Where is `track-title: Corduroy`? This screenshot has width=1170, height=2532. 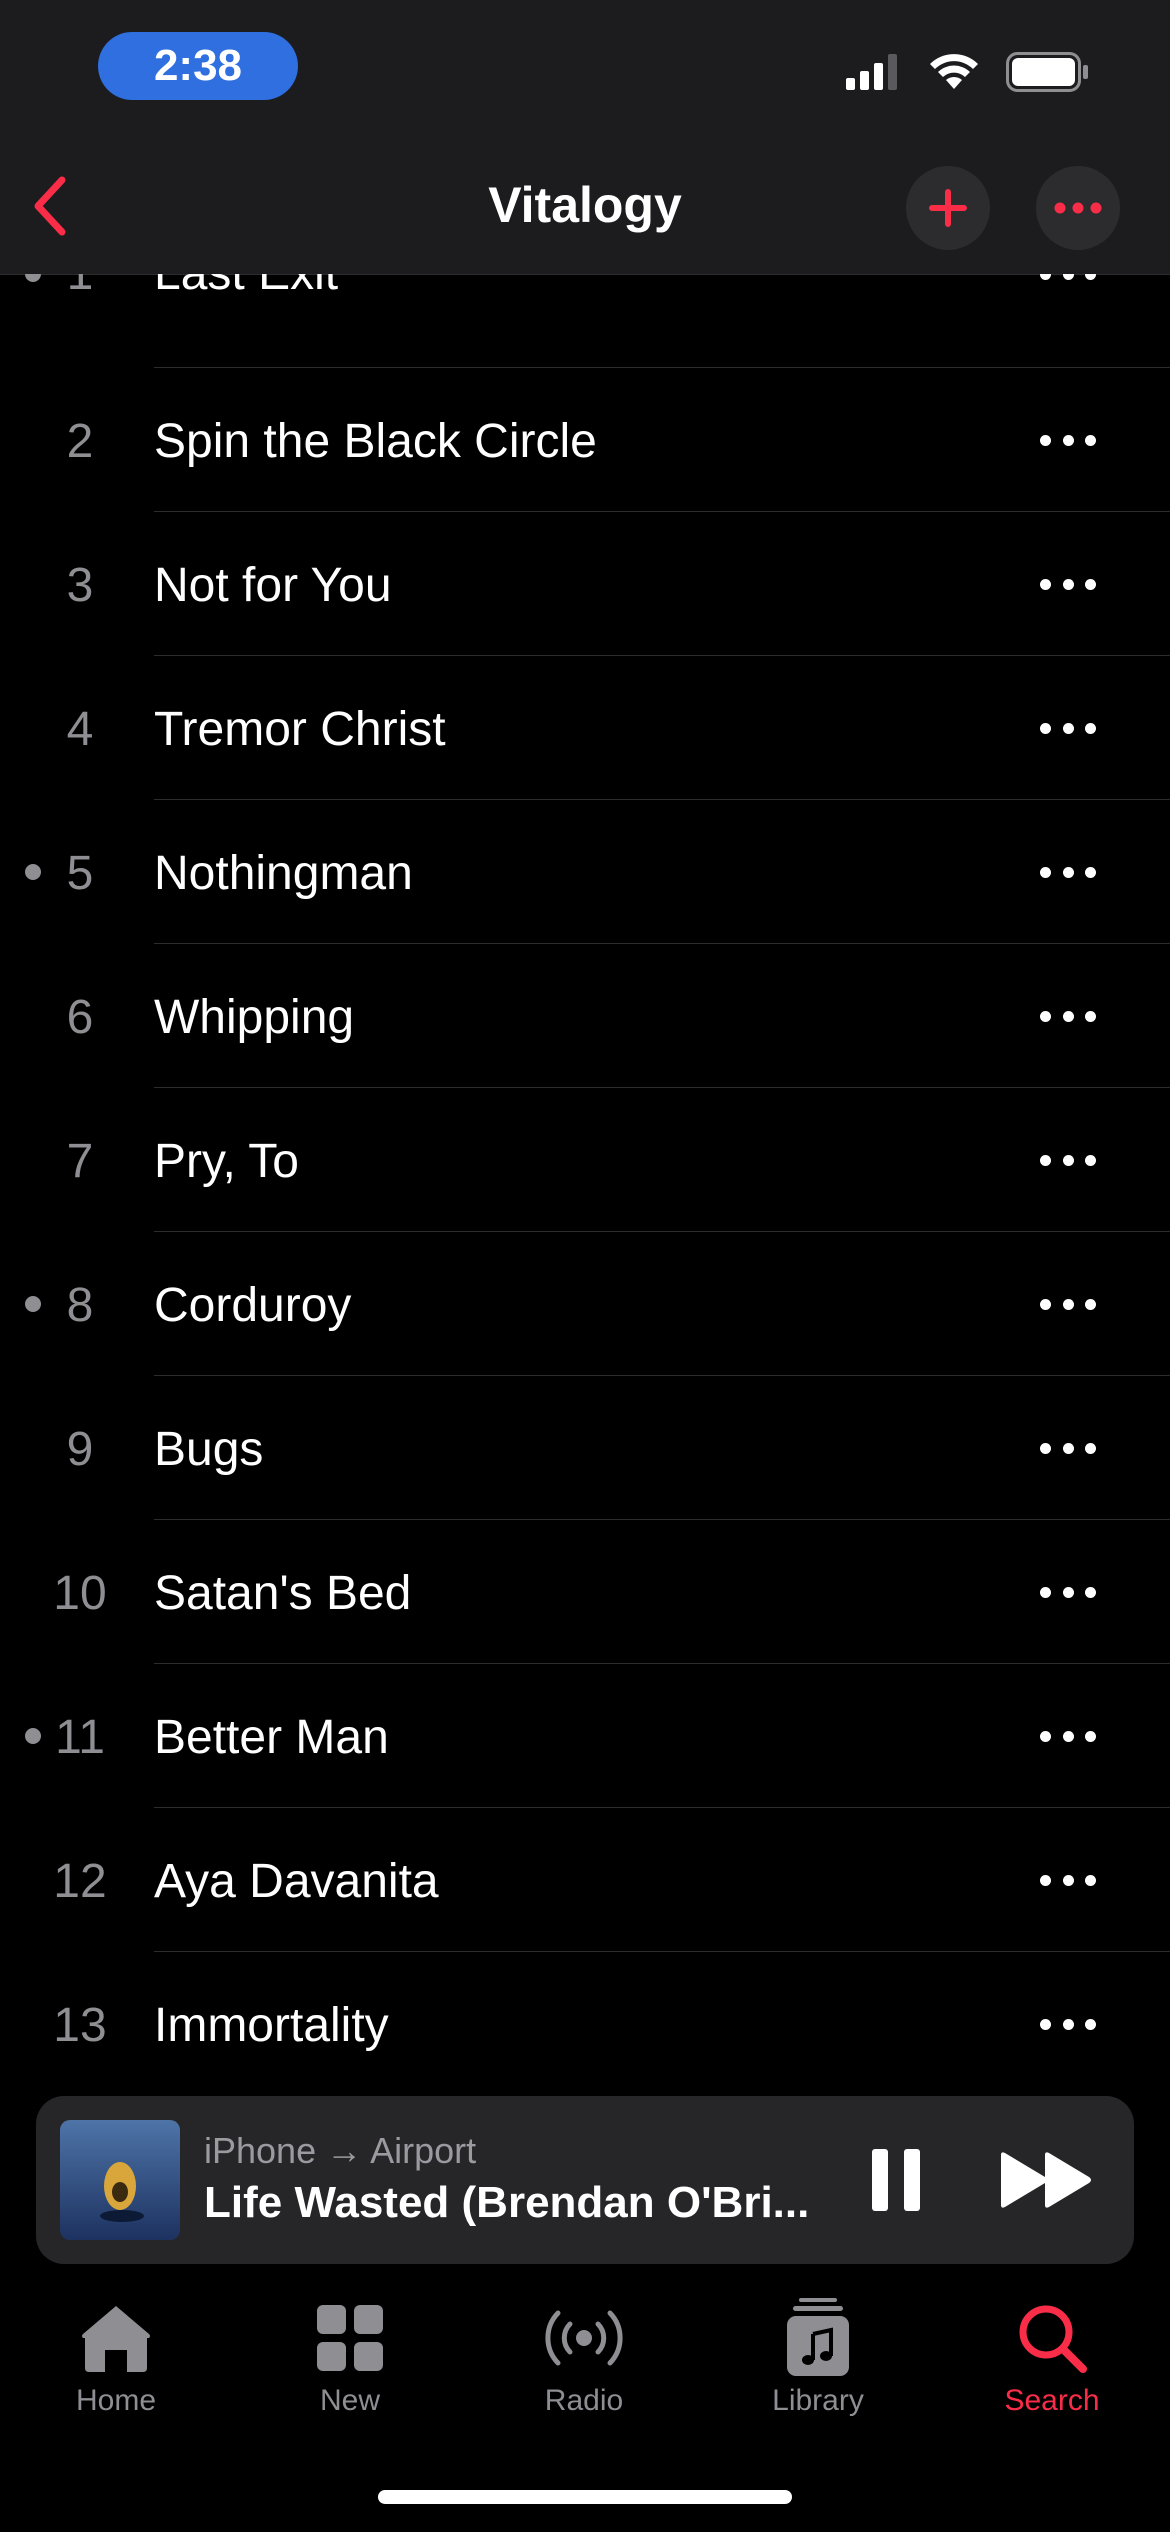 track-title: Corduroy is located at coordinates (253, 1305).